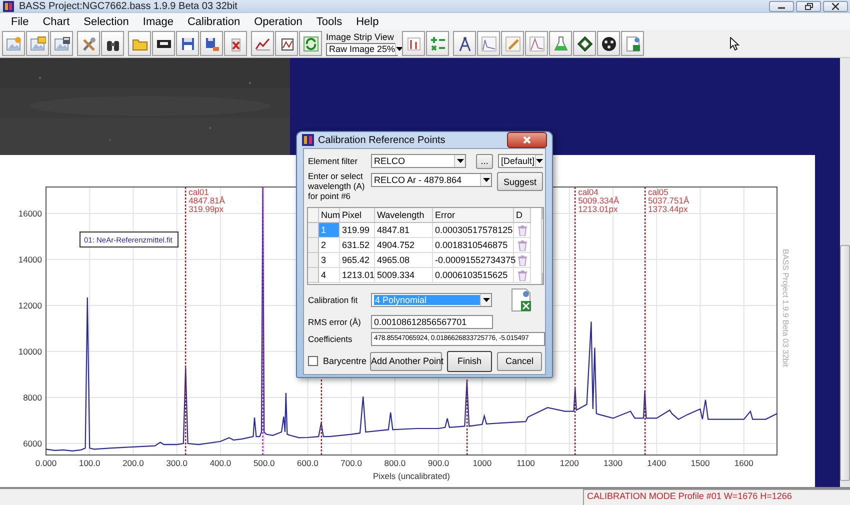 This screenshot has width=850, height=505. Describe the element at coordinates (439, 463) in the screenshot. I see `axis-tick-label: 900.0` at that location.